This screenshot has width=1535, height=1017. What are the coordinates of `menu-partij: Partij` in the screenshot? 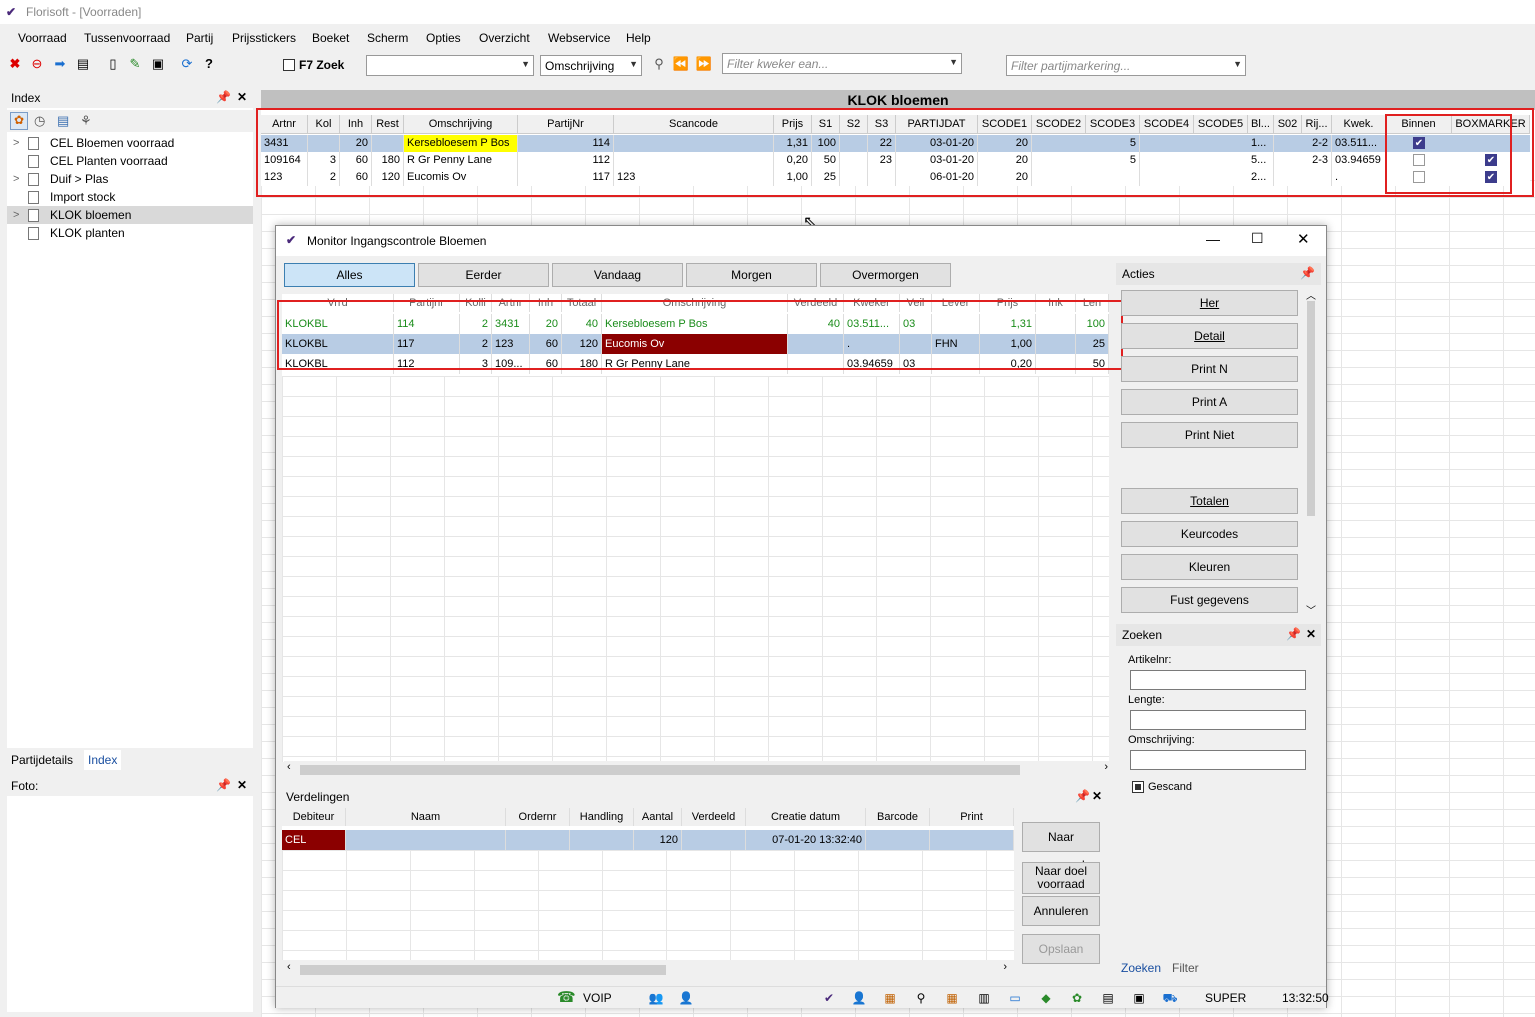 It's located at (199, 38).